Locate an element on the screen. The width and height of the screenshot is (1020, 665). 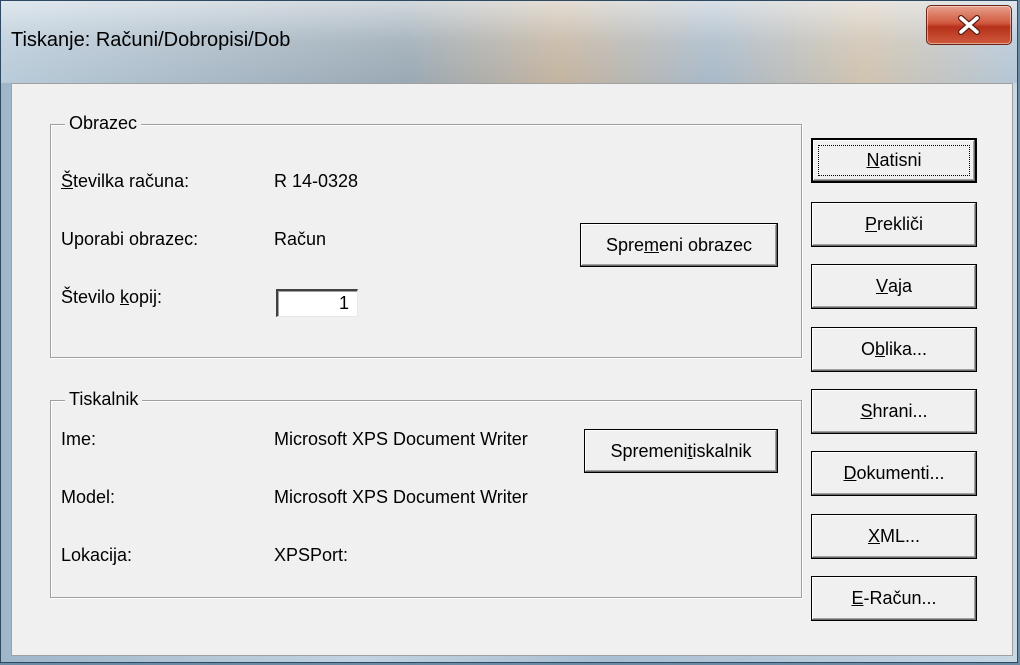
e-invoice-button-accel: E is located at coordinates (857, 598).